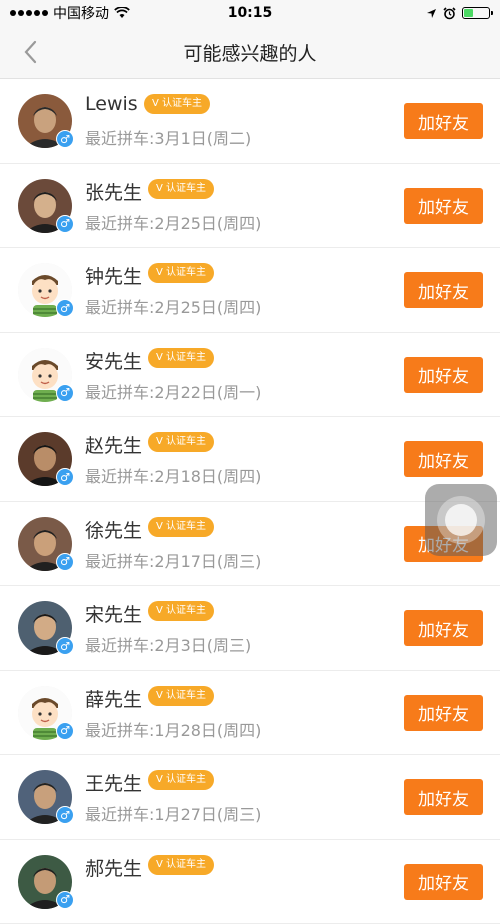 This screenshot has height=924, width=500. I want to click on list-item: ♂ 张先生 V 认证车主最近拼车:2月25日(周四) 加好友, so click(250, 206).